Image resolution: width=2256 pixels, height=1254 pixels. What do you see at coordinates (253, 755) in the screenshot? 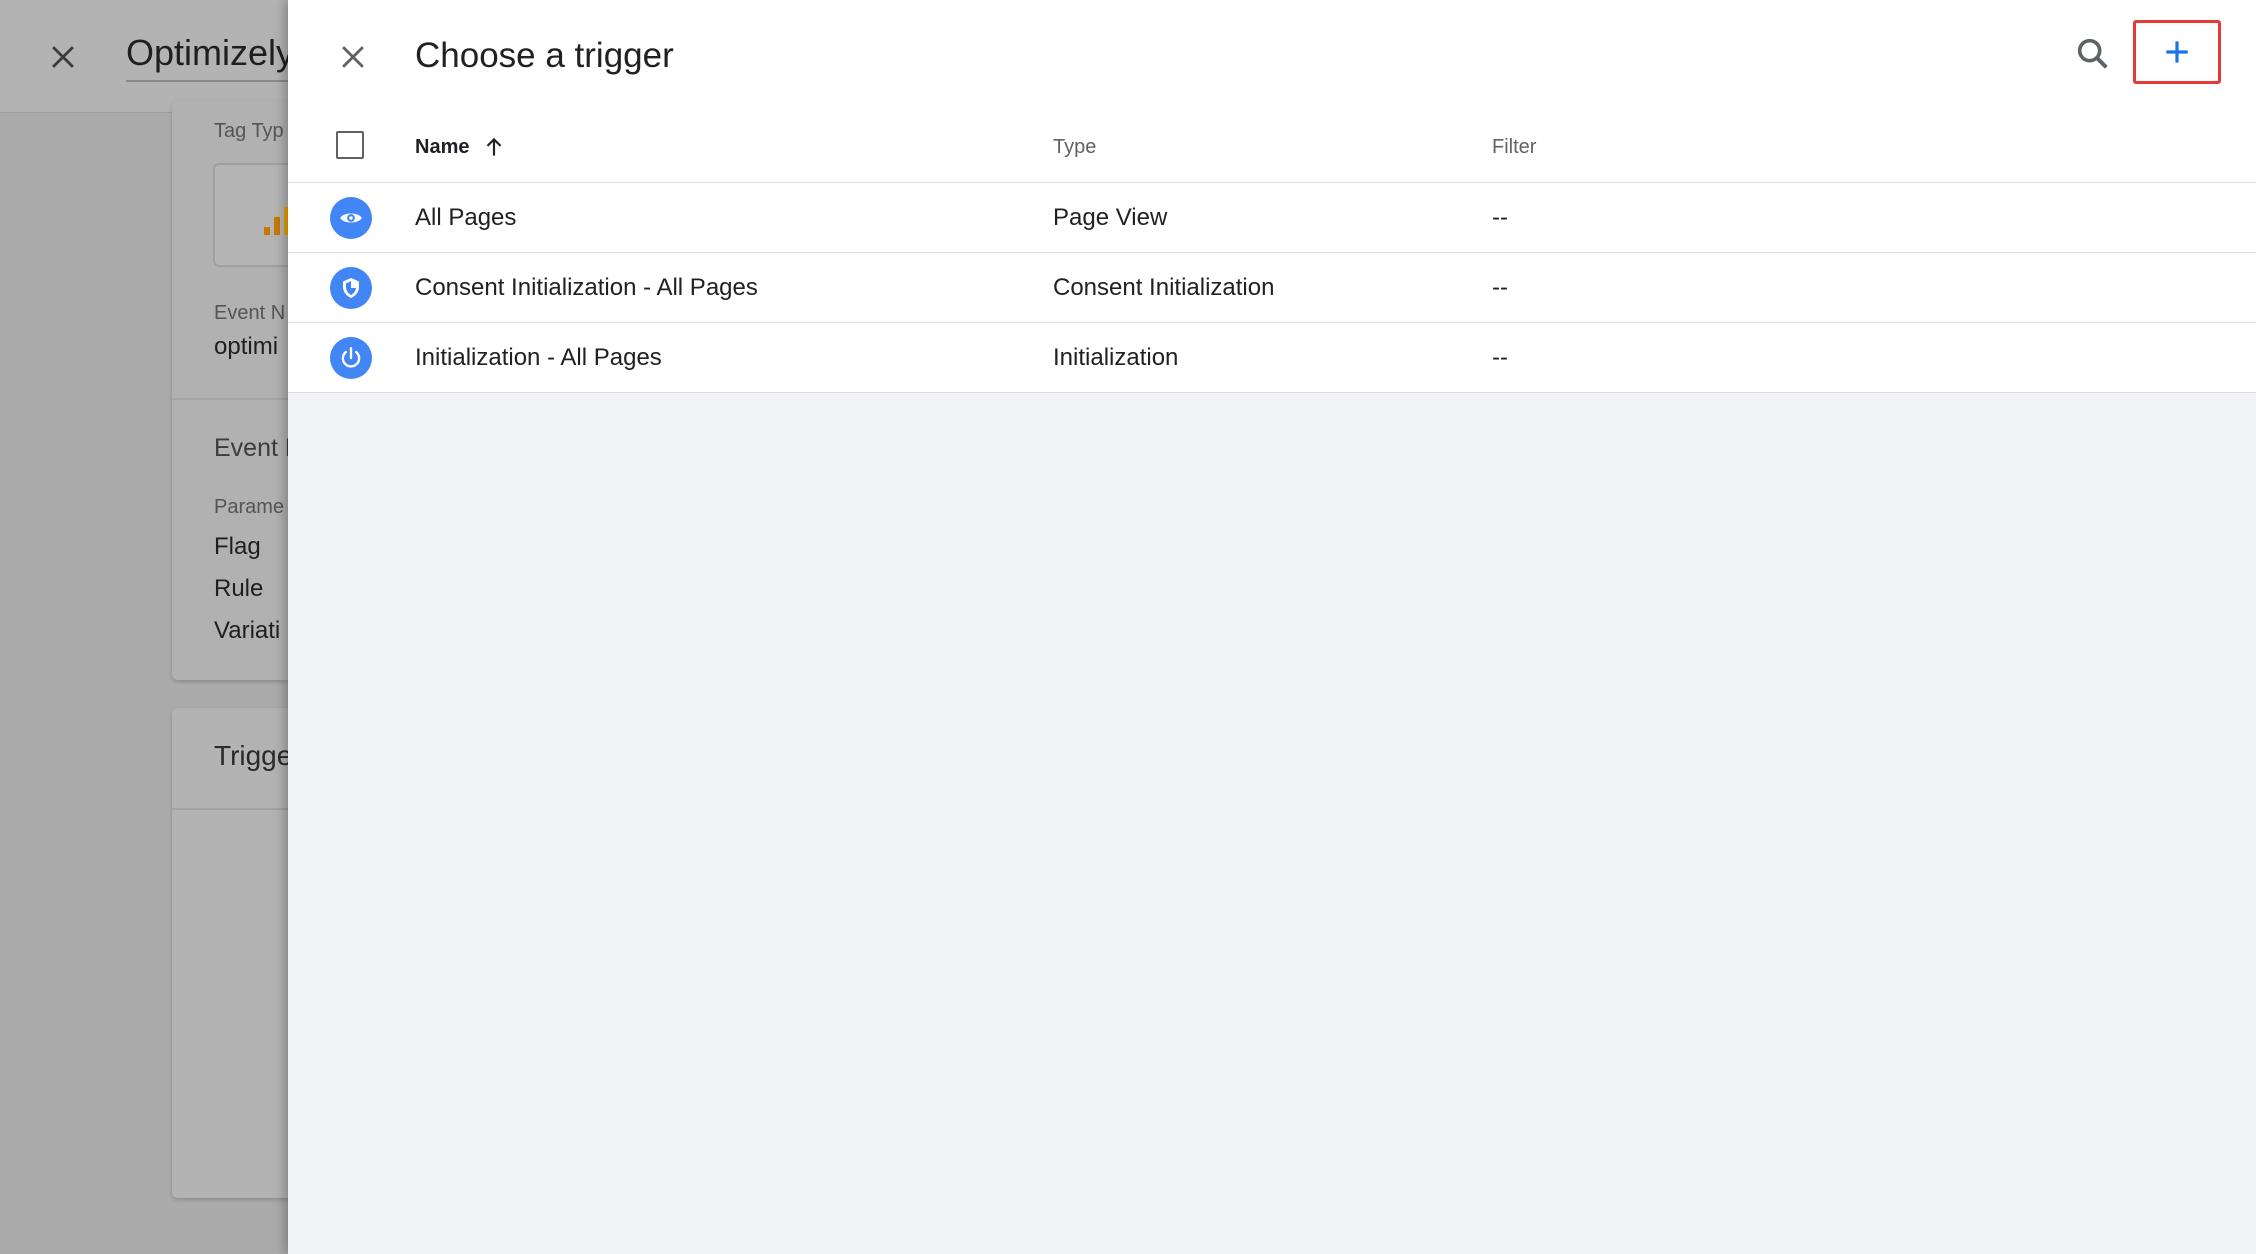
I see `triggering-heading: Trigge` at bounding box center [253, 755].